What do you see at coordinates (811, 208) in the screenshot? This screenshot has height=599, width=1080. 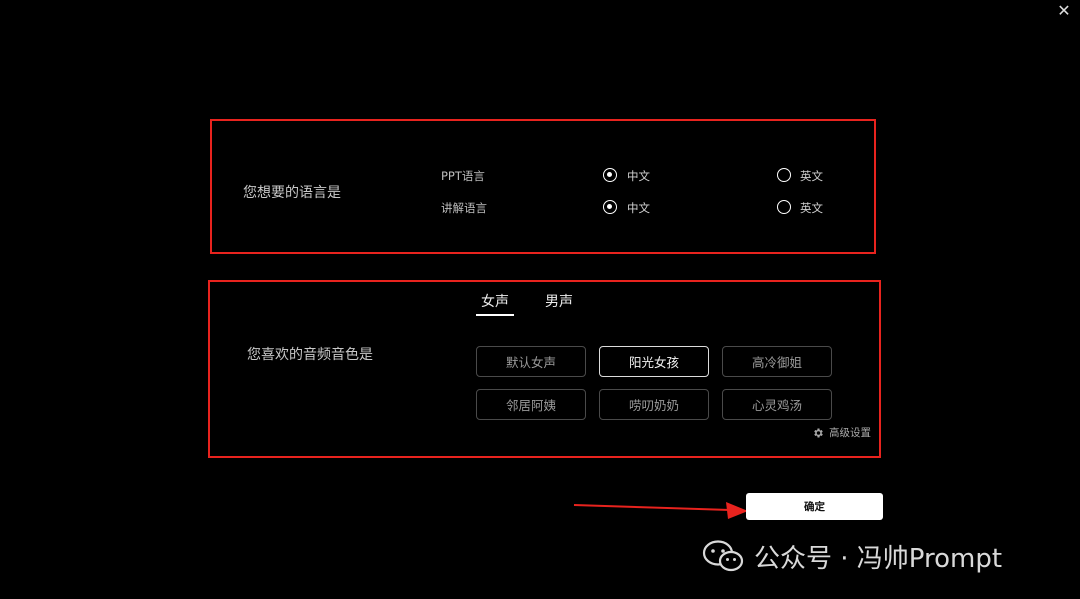 I see `narration-language-english-label: 英文` at bounding box center [811, 208].